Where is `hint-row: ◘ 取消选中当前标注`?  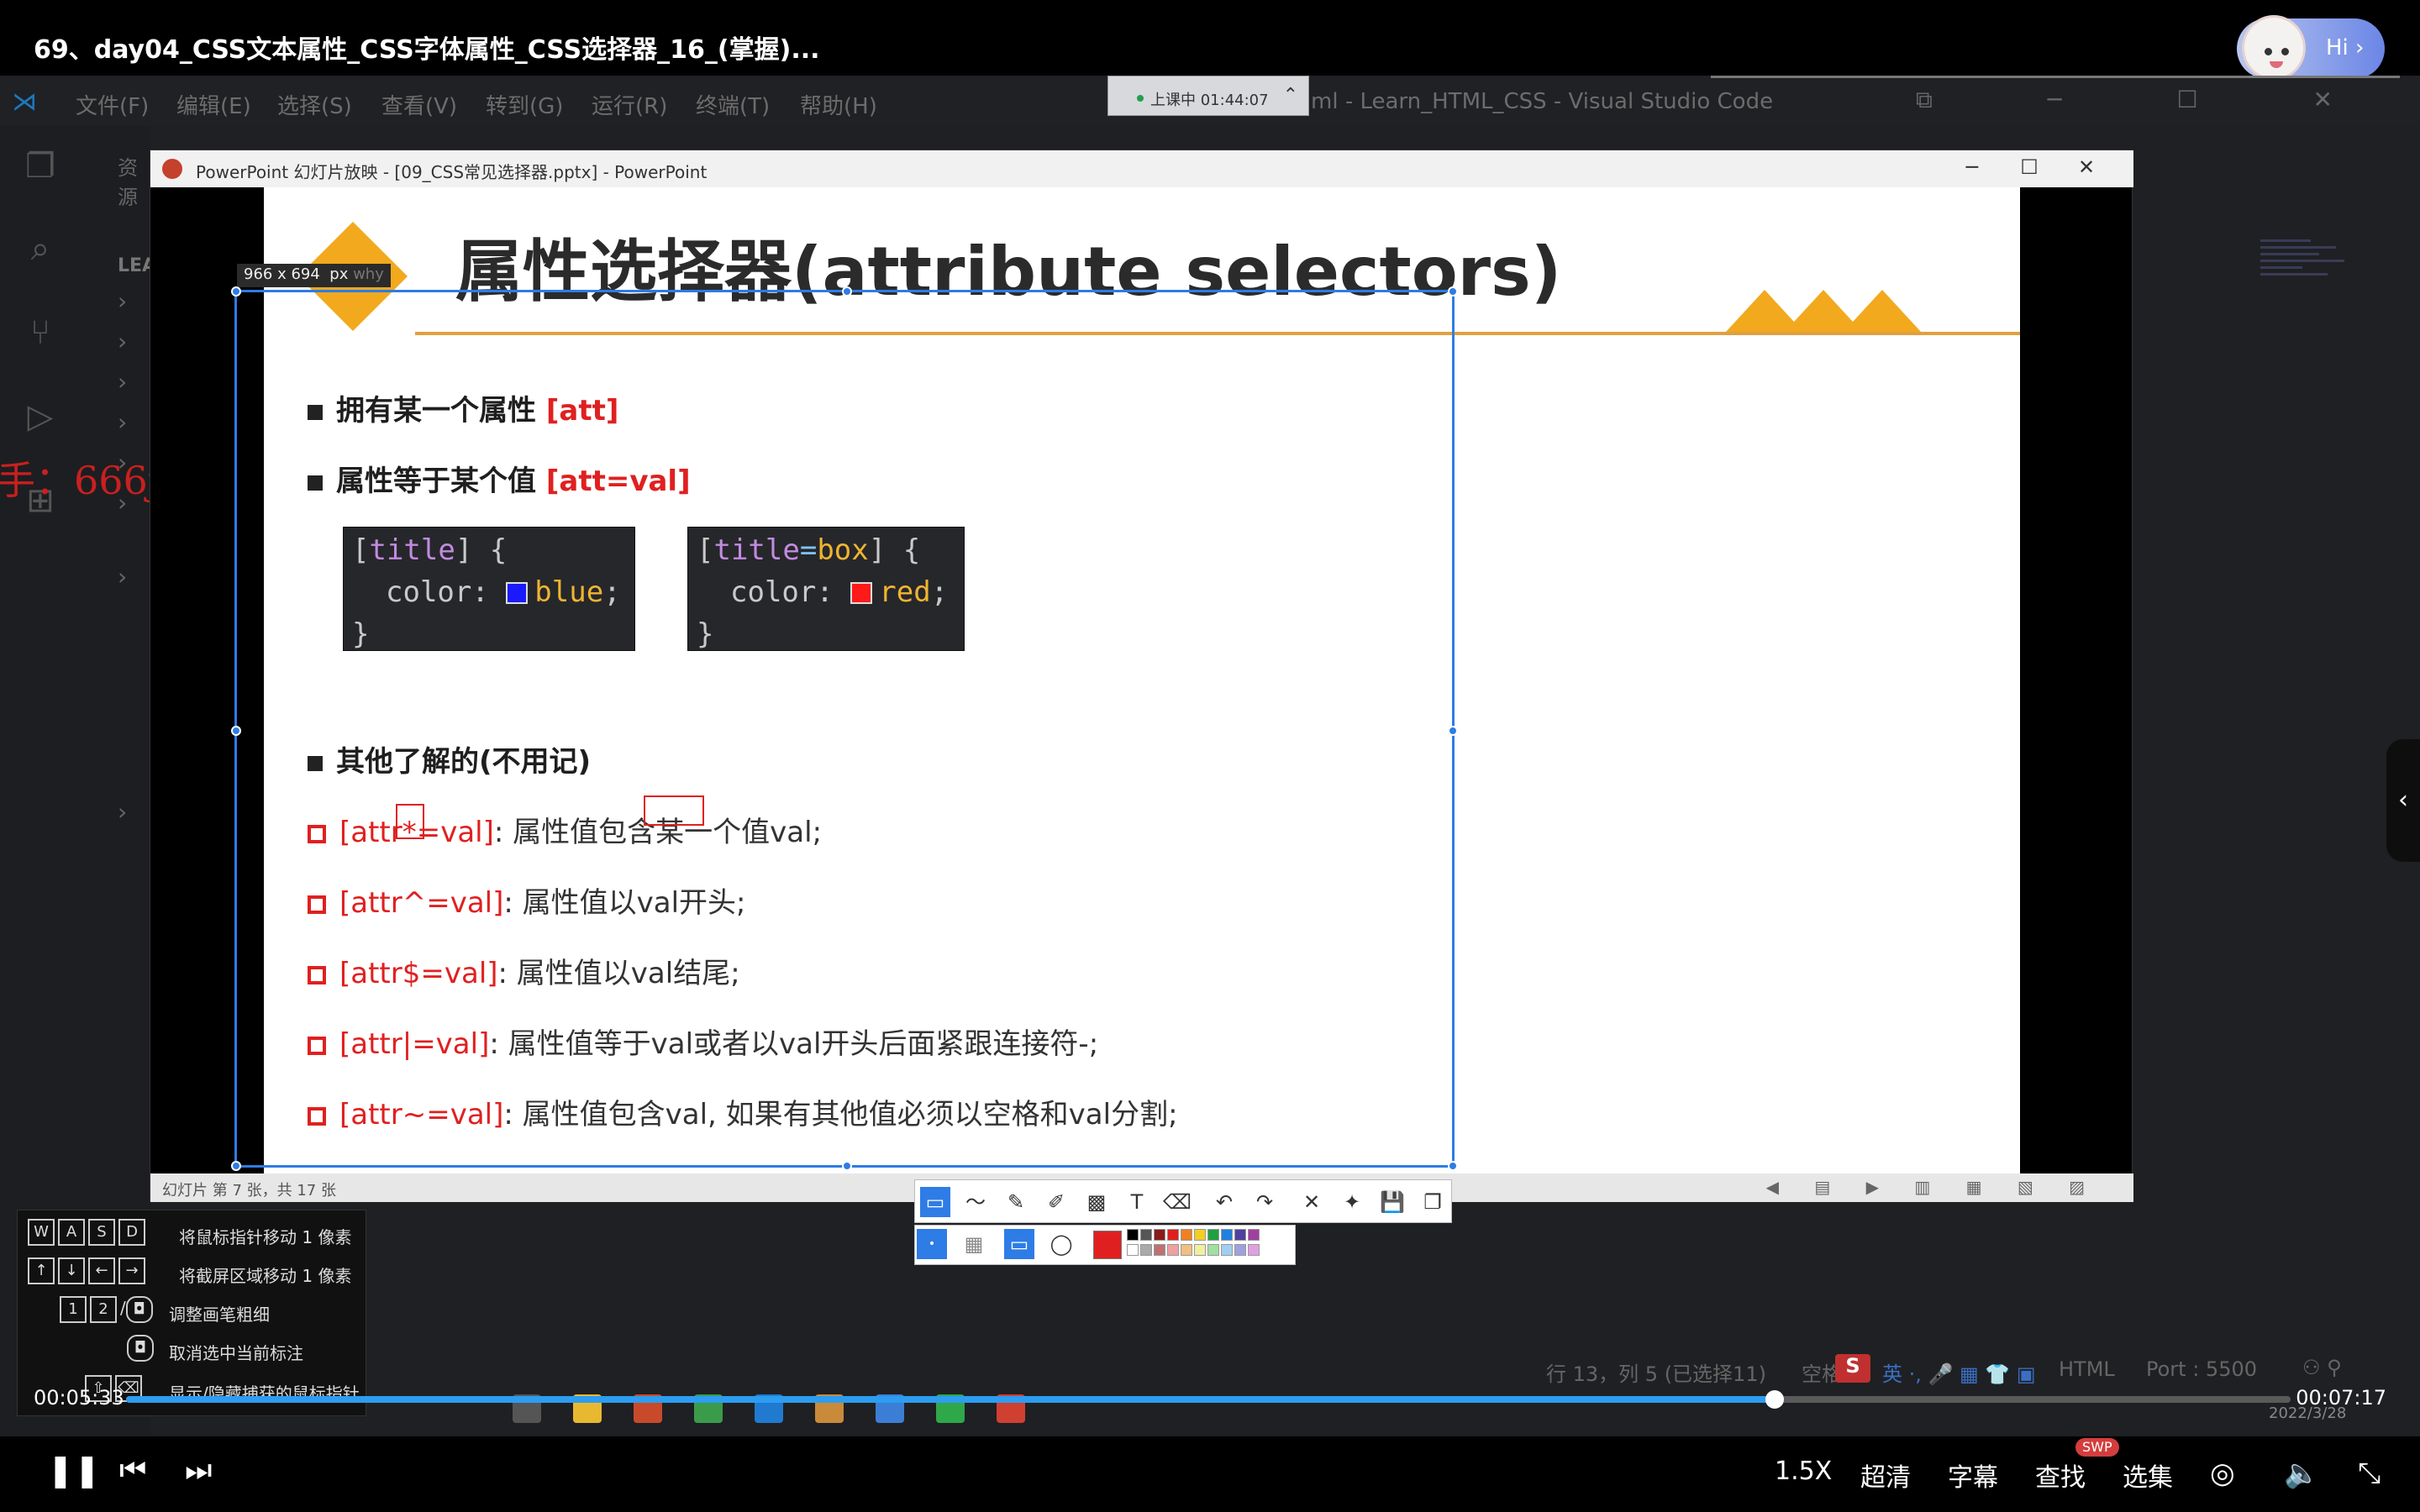 hint-row: ◘ 取消选中当前标注 is located at coordinates (215, 1349).